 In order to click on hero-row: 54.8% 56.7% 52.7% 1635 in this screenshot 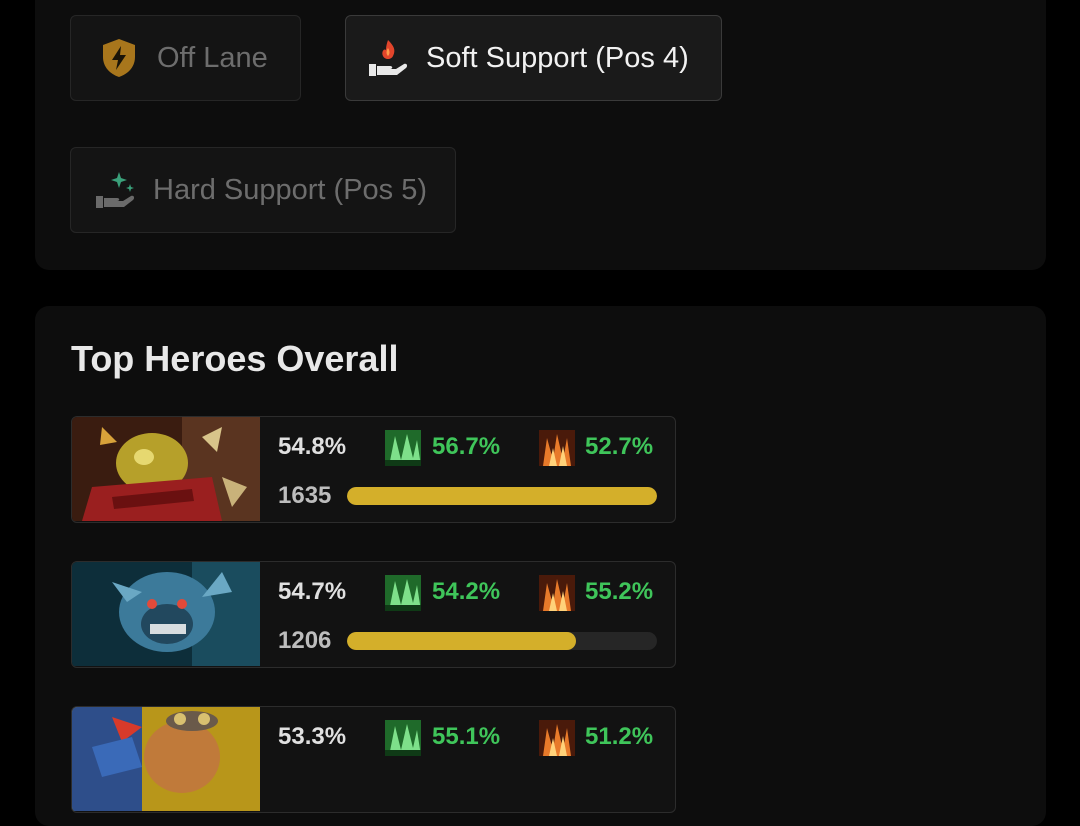, I will do `click(373, 469)`.